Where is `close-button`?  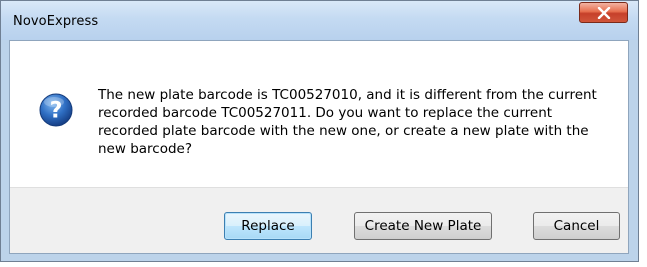 close-button is located at coordinates (603, 12).